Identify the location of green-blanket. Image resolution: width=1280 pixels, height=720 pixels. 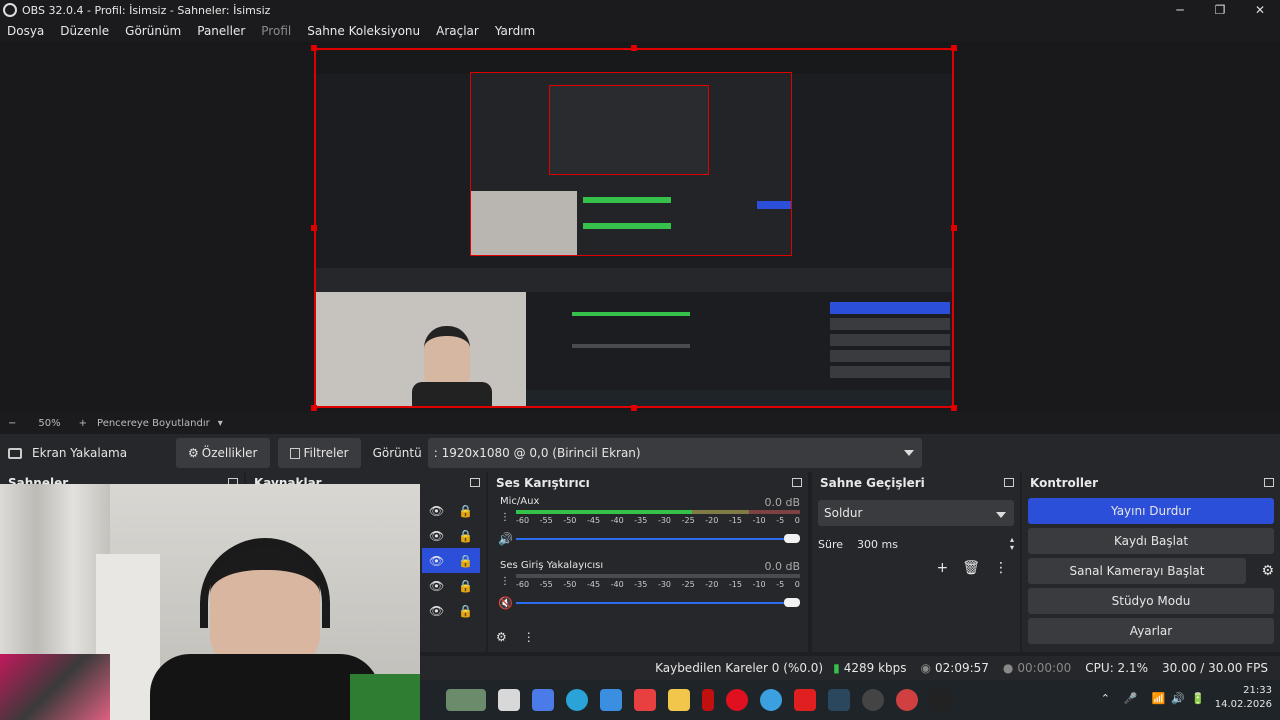
(385, 697).